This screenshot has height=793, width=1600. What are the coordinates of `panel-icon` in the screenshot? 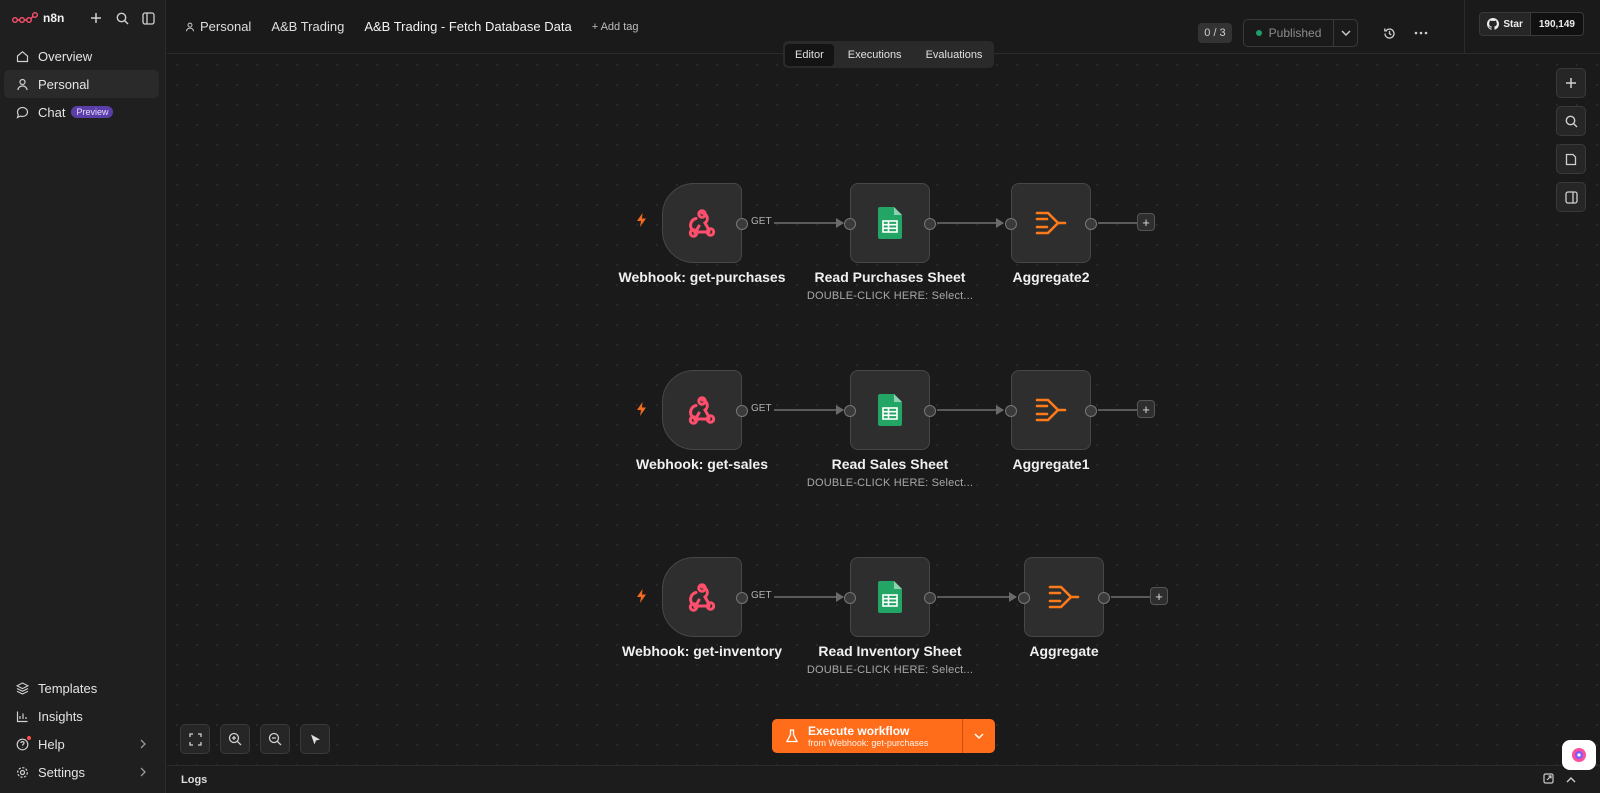 It's located at (1571, 197).